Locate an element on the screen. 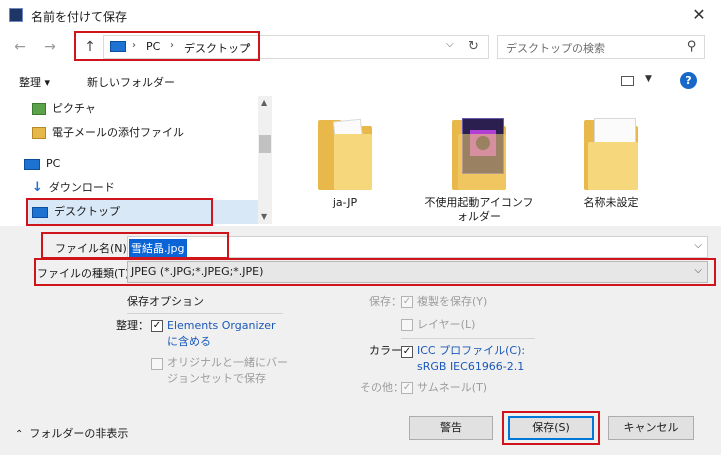 This screenshot has width=721, height=455. search-box: デスクトップの検索 ⚲ is located at coordinates (601, 47).